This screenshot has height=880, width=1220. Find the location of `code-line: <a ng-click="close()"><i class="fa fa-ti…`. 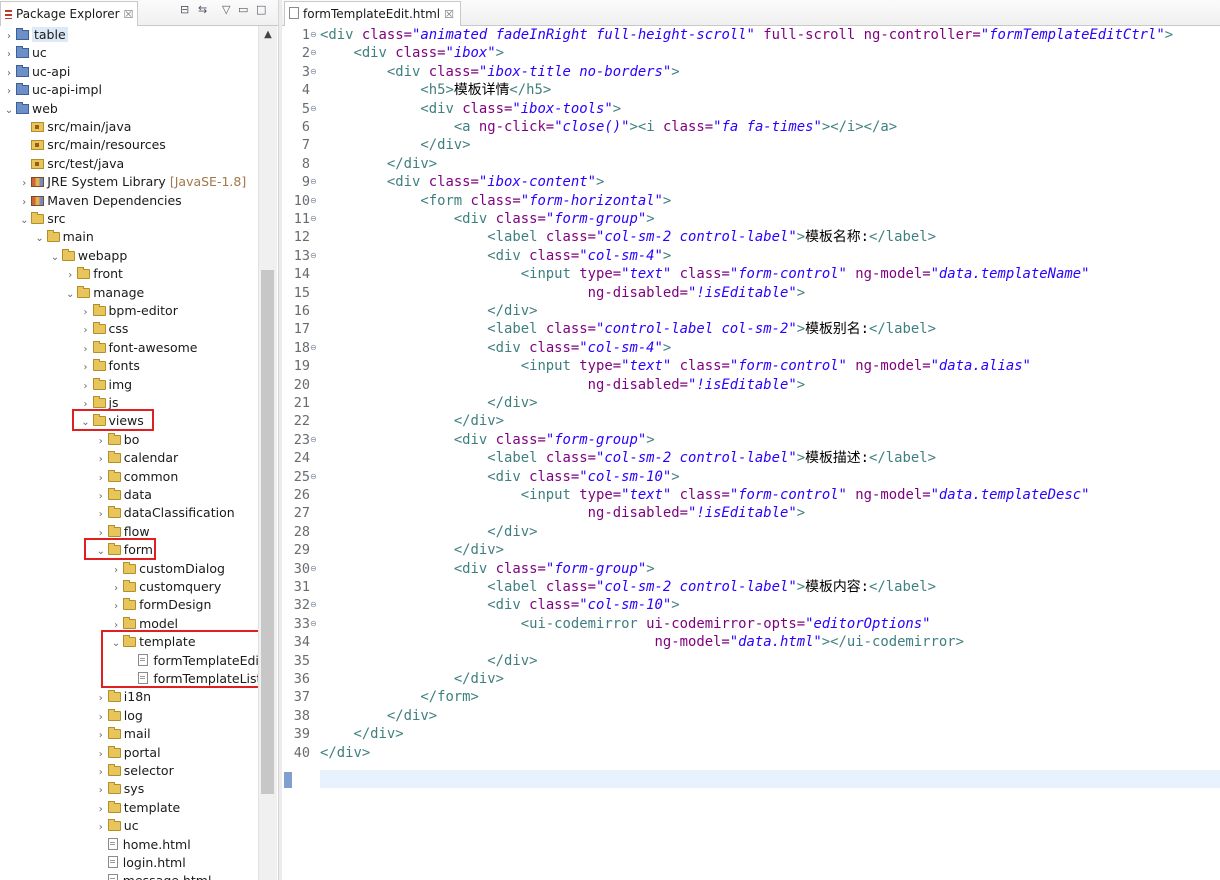

code-line: <a ng-click="close()"><i class="fa fa-ti… is located at coordinates (608, 127).